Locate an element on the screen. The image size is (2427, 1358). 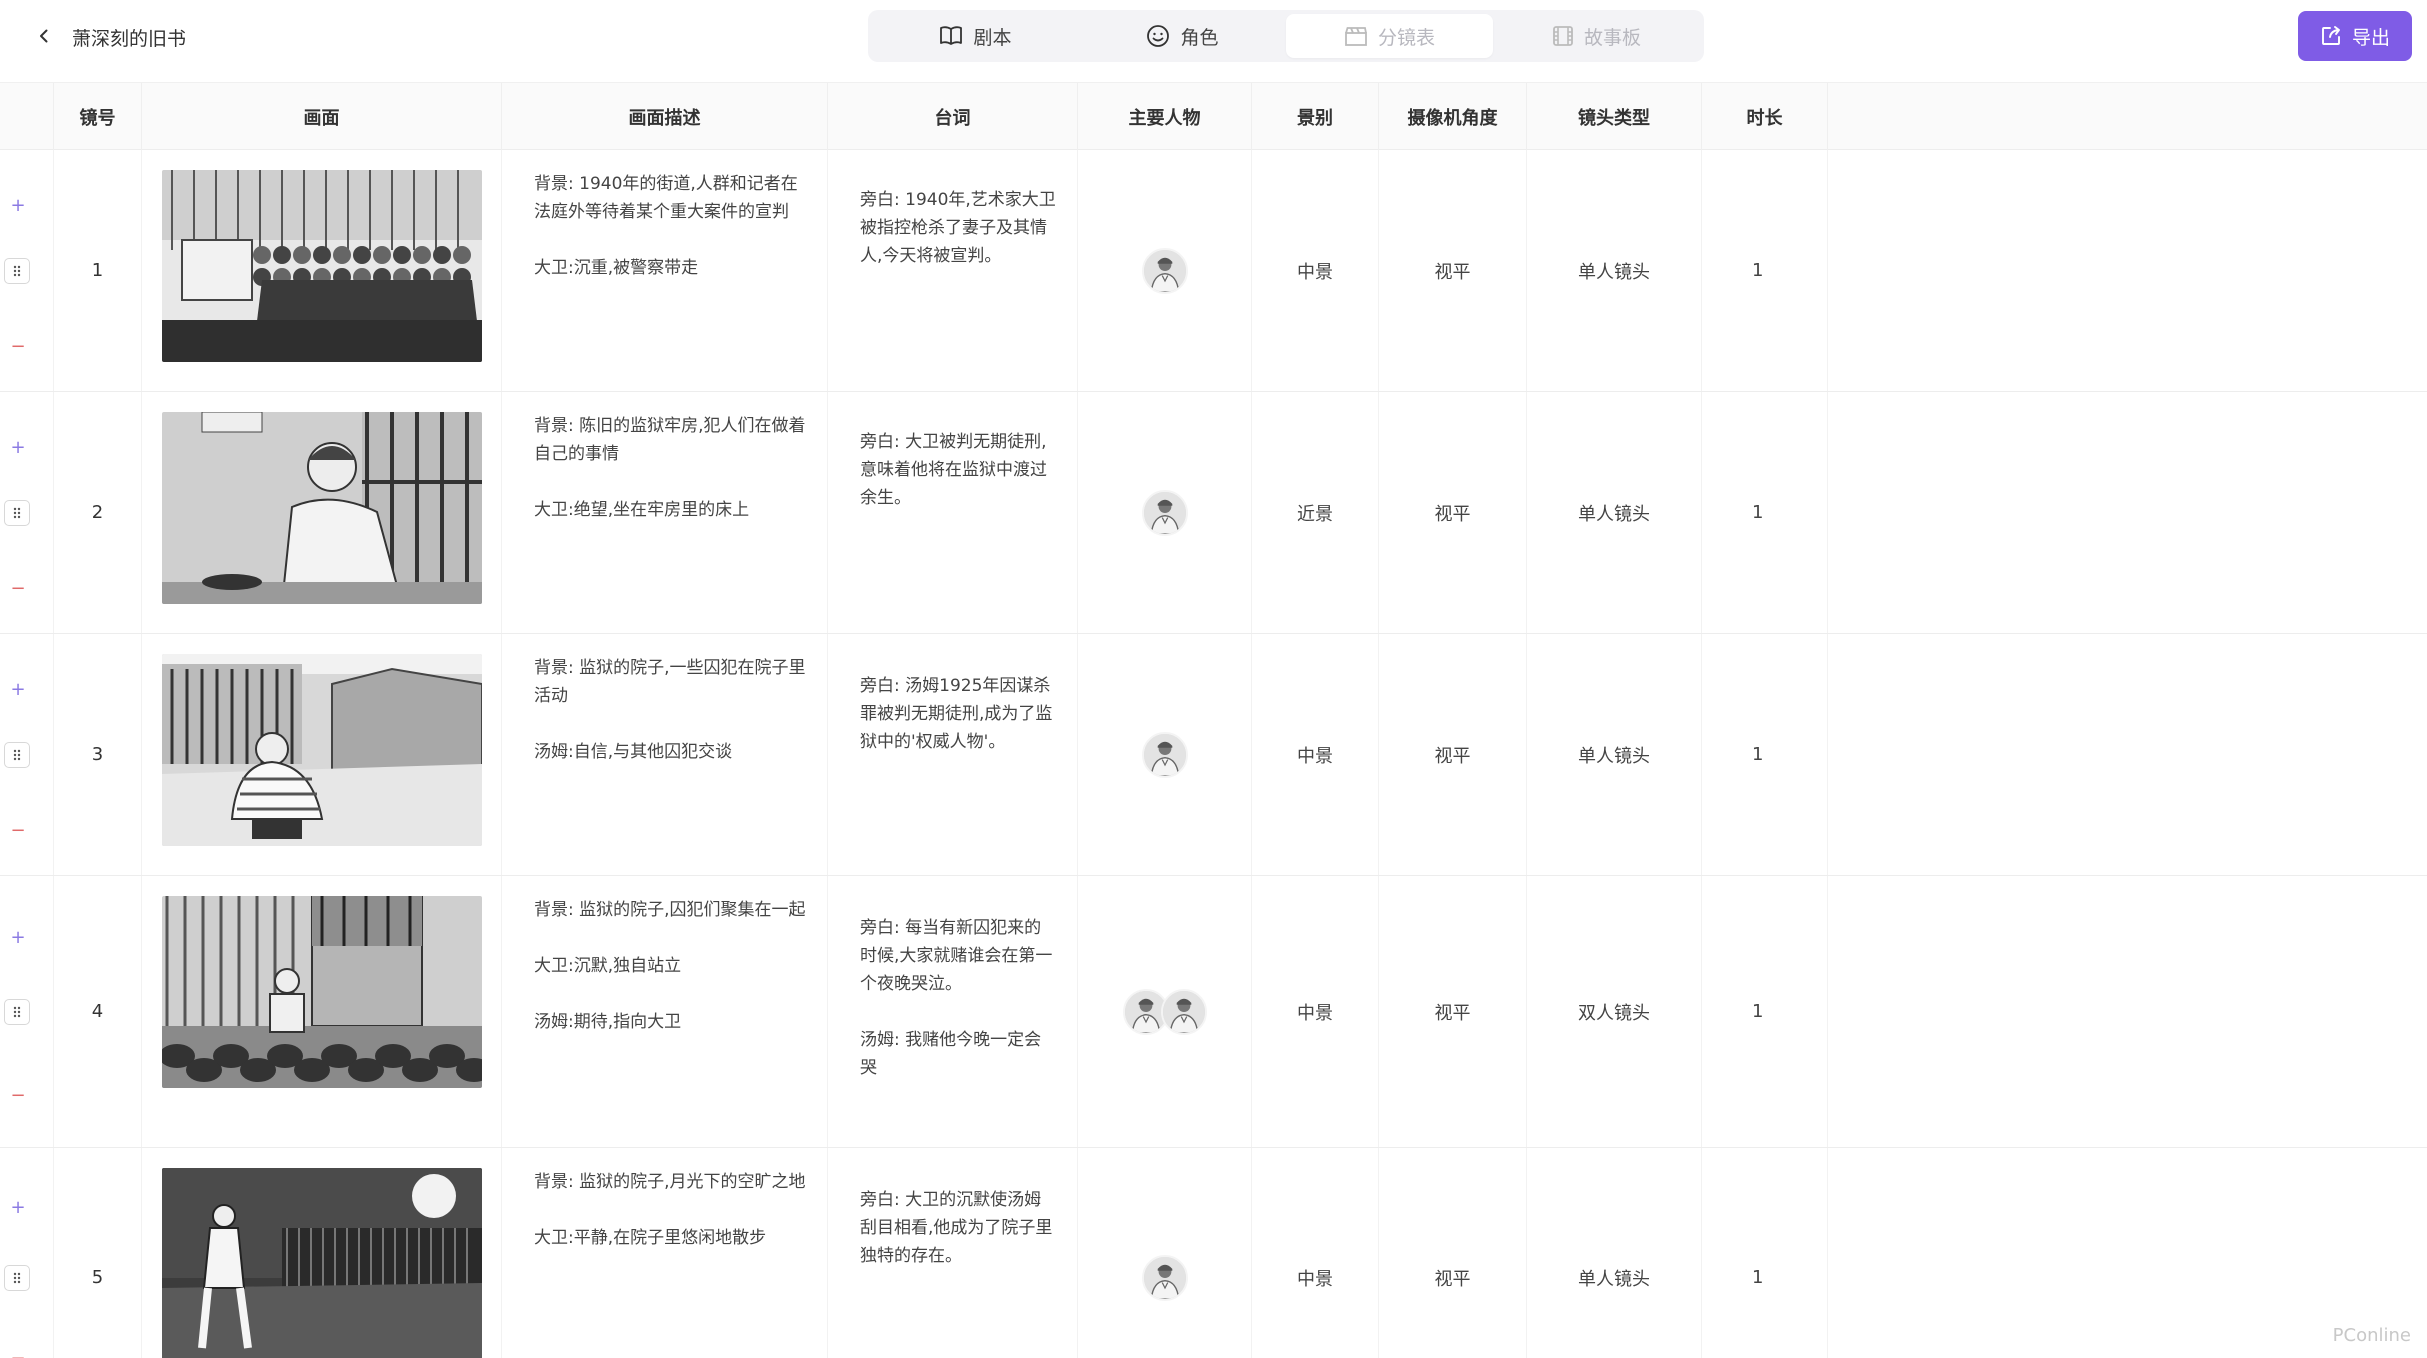
tab-storyboard-table: 分镜表 is located at coordinates (1389, 36).